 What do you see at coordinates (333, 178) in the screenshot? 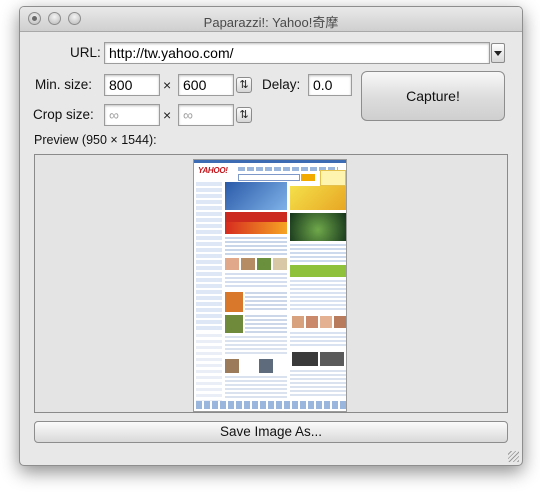
I see `thumb-weather` at bounding box center [333, 178].